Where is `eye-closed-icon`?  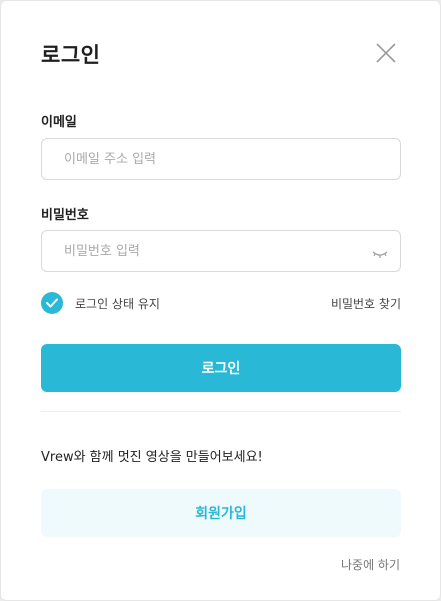
eye-closed-icon is located at coordinates (380, 251).